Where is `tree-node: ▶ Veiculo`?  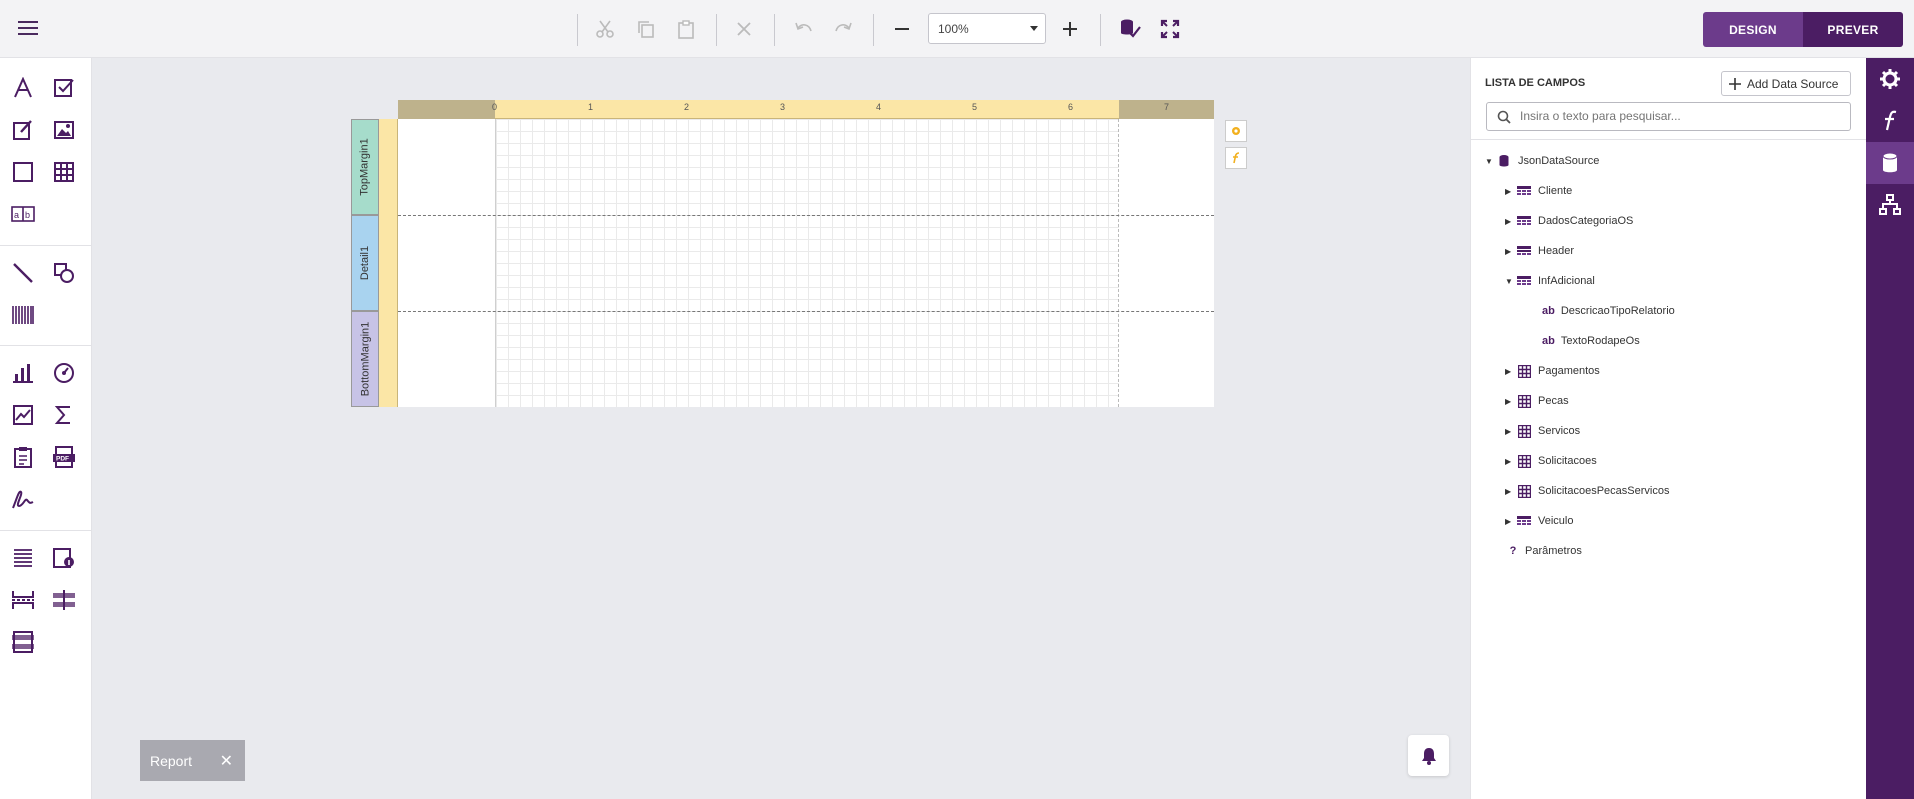
tree-node: ▶ Veiculo is located at coordinates (1539, 521).